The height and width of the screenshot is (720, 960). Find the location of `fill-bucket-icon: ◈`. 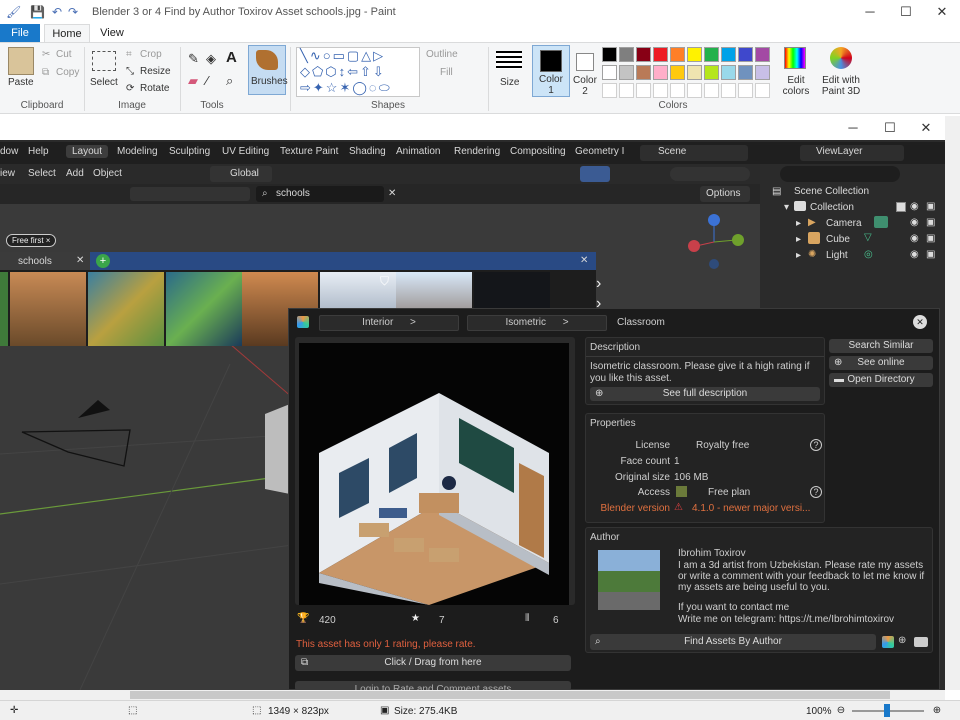

fill-bucket-icon: ◈ is located at coordinates (211, 59).